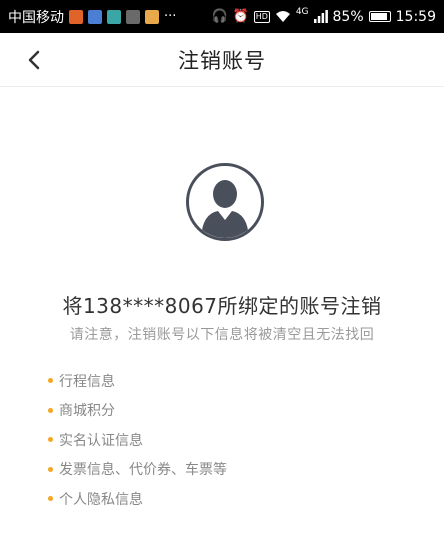 Image resolution: width=444 pixels, height=550 pixels. I want to click on clock: 15:59, so click(415, 16).